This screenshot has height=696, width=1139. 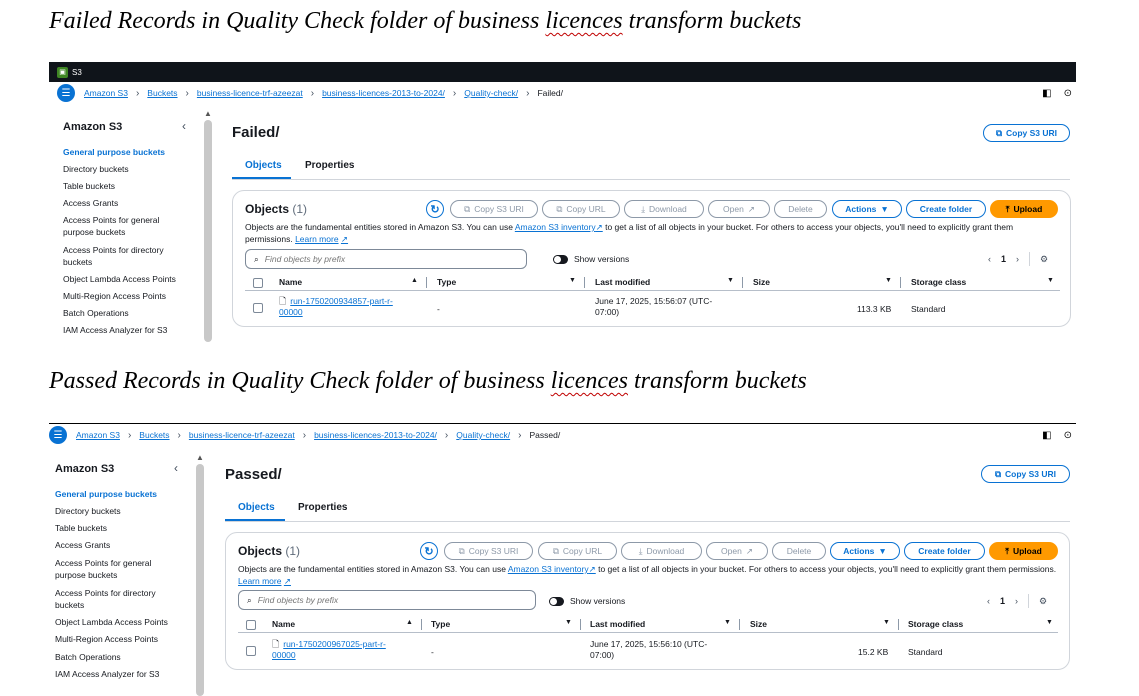 What do you see at coordinates (62, 72) in the screenshot?
I see `s3-service-icon: ▣` at bounding box center [62, 72].